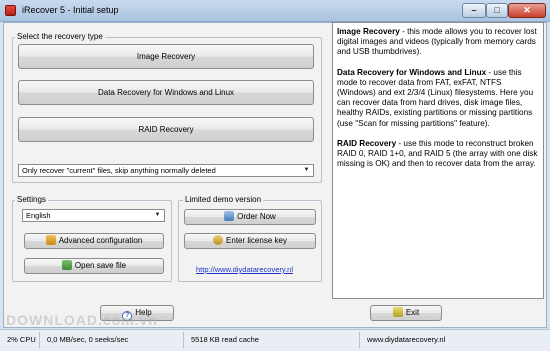 The height and width of the screenshot is (351, 550). I want to click on status-cache: 5518 KB read cache, so click(274, 340).